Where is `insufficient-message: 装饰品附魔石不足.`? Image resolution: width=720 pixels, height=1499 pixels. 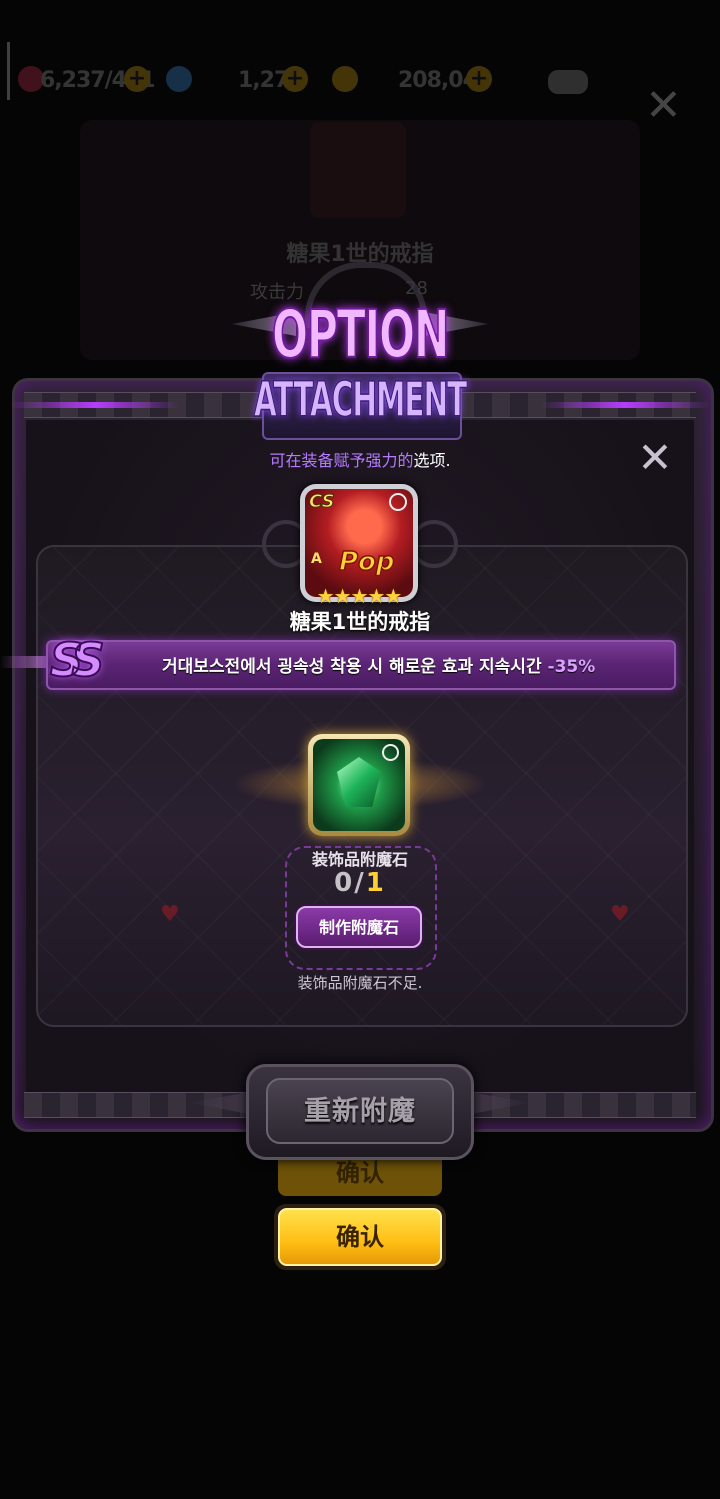
insufficient-message: 装饰品附魔石不足. is located at coordinates (360, 983).